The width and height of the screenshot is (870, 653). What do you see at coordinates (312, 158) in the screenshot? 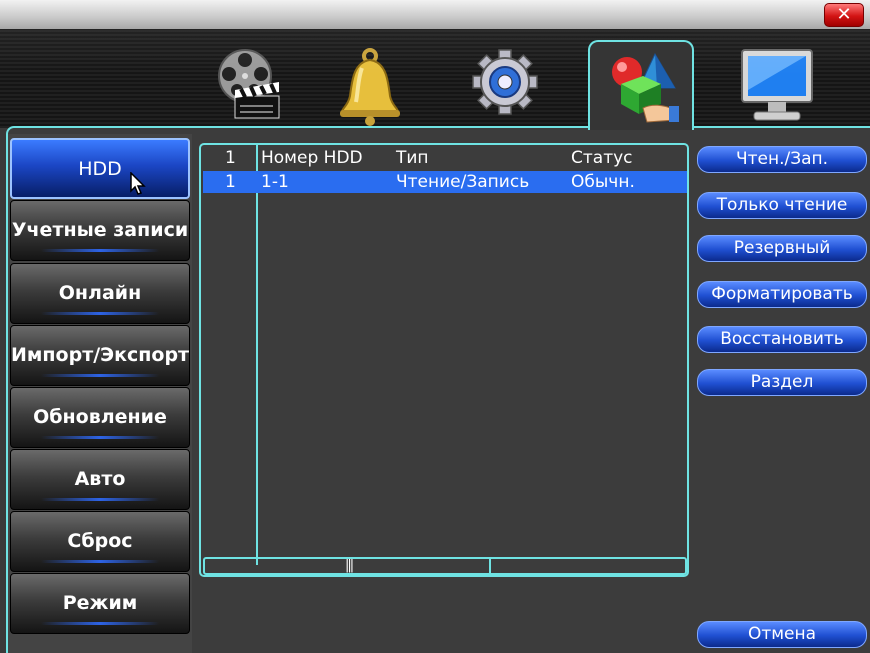
I see `header-hdd-number: Номер HDD` at bounding box center [312, 158].